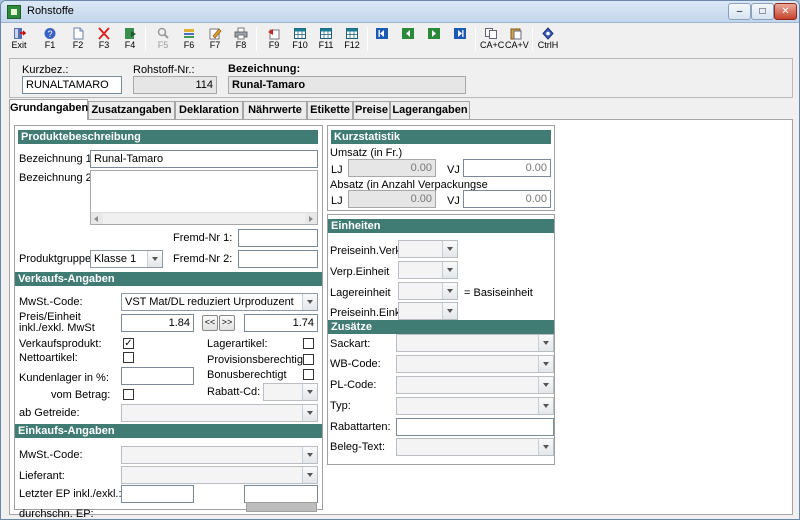 The height and width of the screenshot is (520, 800). Describe the element at coordinates (475, 427) in the screenshot. I see `rabattarten-field` at that location.